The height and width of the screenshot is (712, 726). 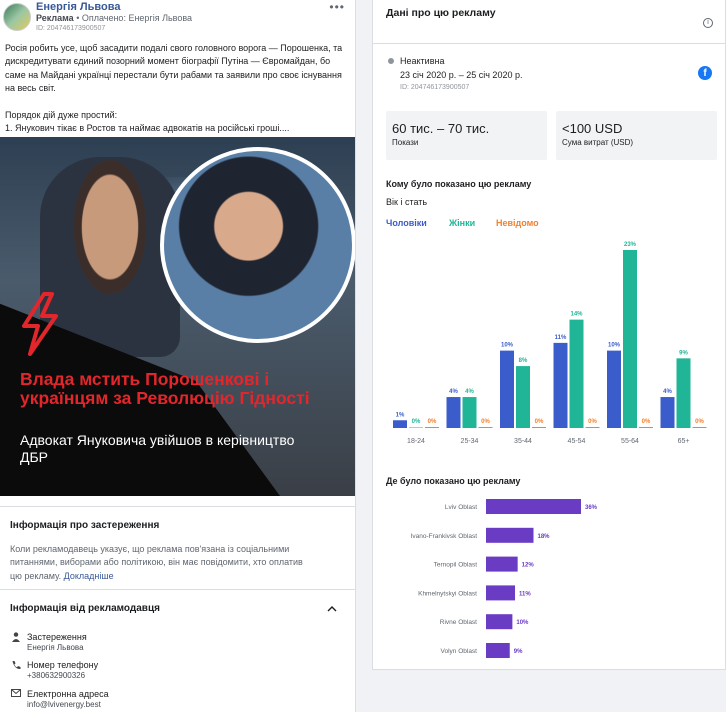 I want to click on learn-more-link: Докладніше, so click(x=89, y=576).